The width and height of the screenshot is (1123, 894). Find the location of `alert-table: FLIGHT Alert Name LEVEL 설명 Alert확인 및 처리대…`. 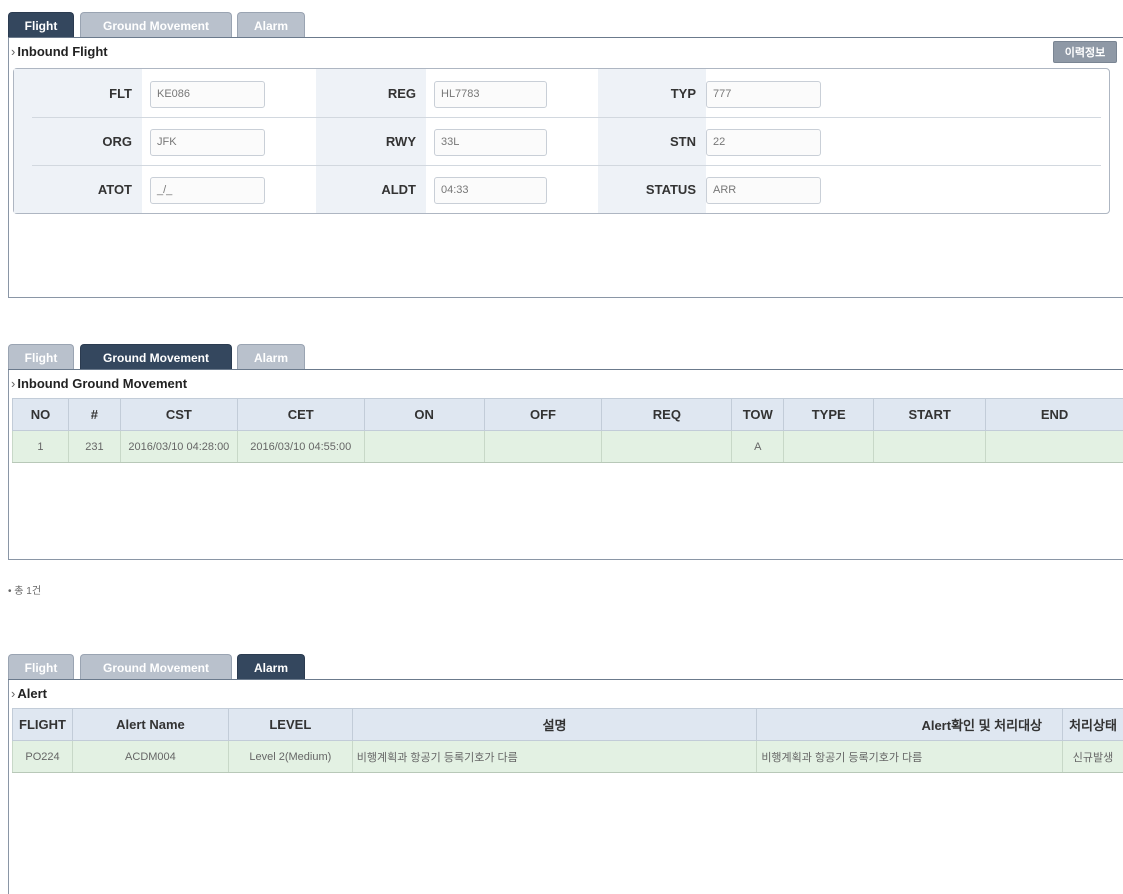

alert-table: FLIGHT Alert Name LEVEL 설명 Alert확인 및 처리대… is located at coordinates (567, 740).